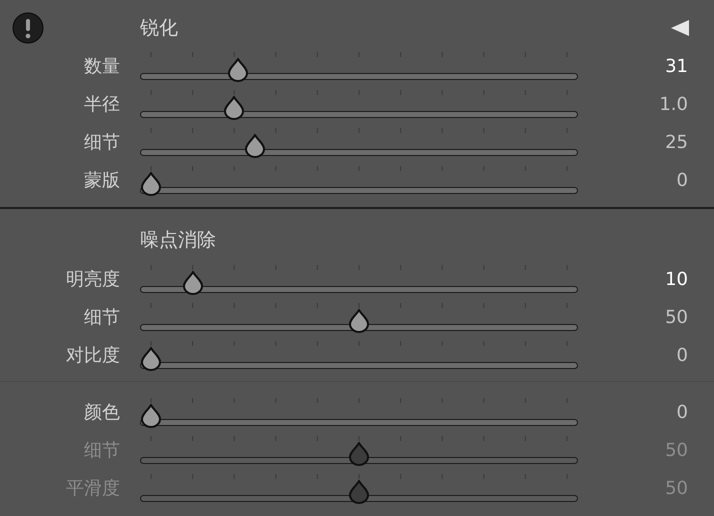 This screenshot has height=516, width=714. I want to click on slider-label: 颜色, so click(101, 413).